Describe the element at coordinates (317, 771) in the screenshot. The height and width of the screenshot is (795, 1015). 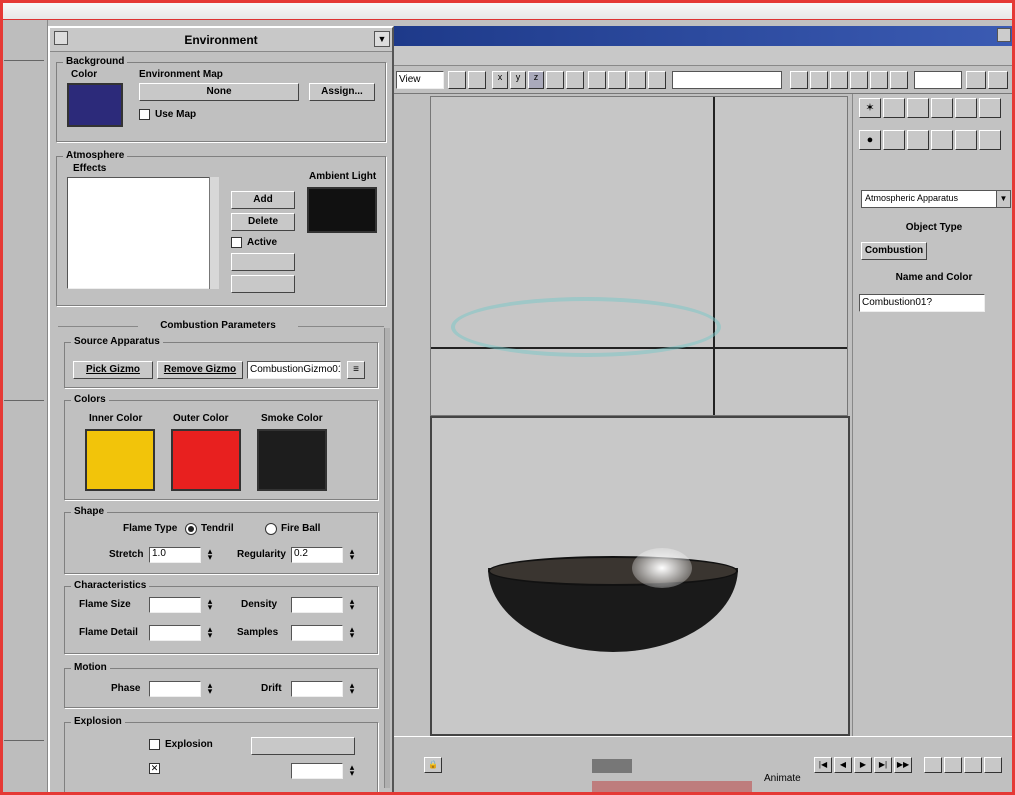
I see `fury-input` at that location.